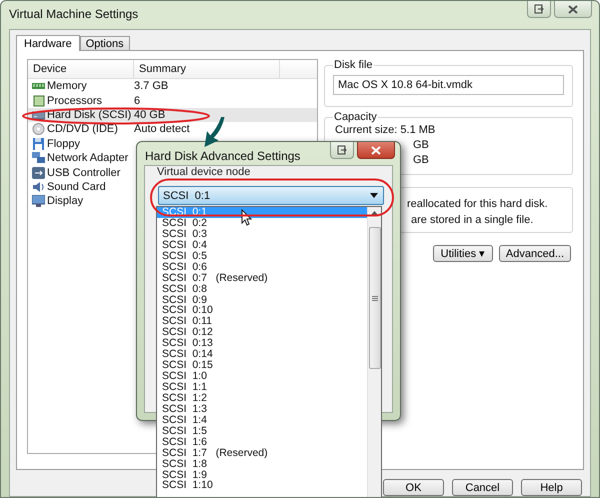 The width and height of the screenshot is (600, 498). I want to click on device-row: USB Controller, so click(82, 172).